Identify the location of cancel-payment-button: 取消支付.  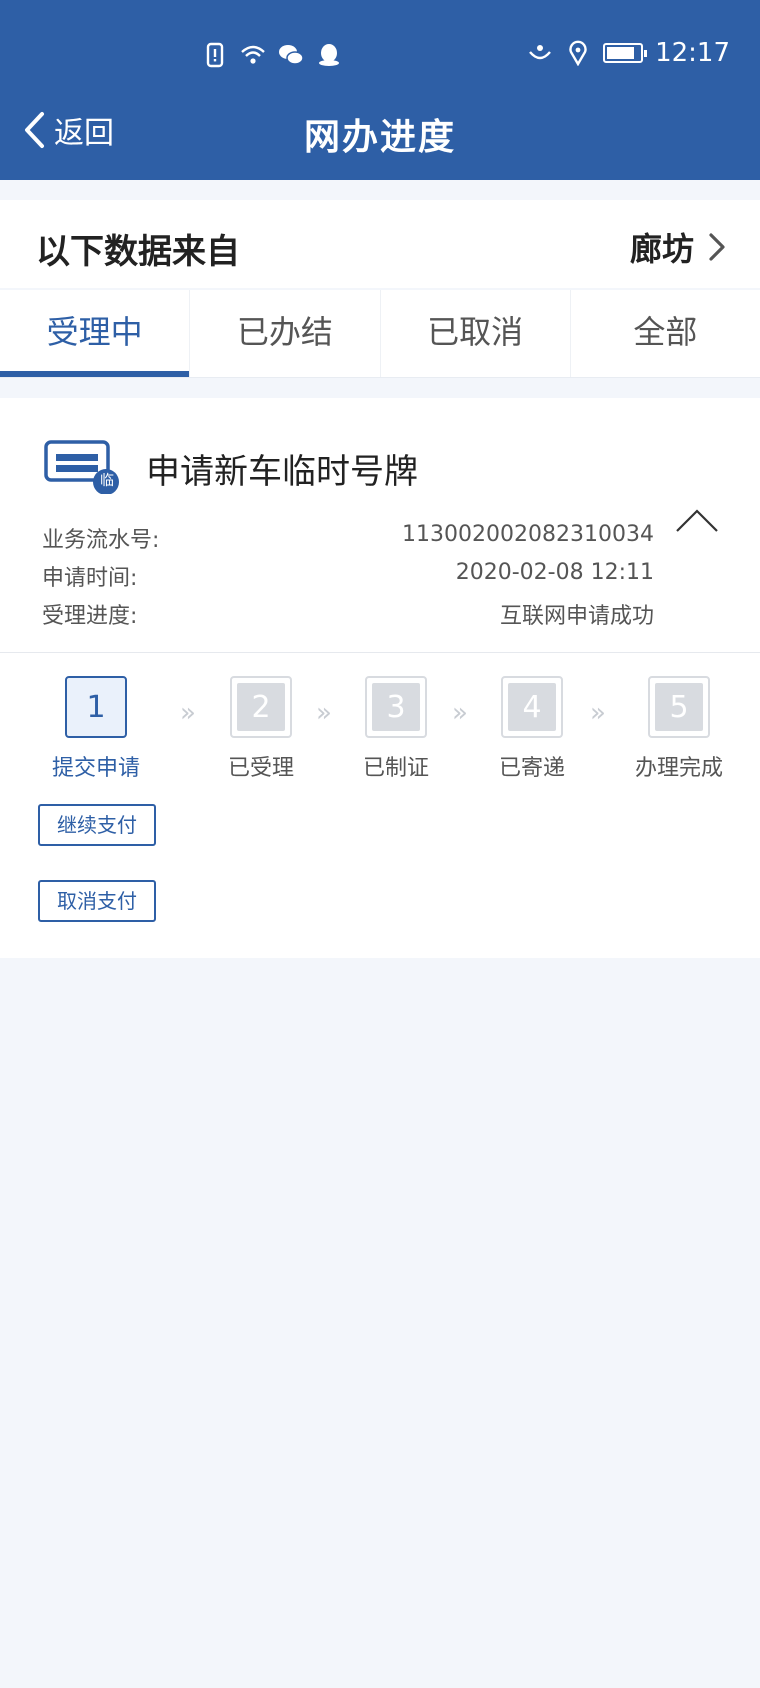
(97, 901).